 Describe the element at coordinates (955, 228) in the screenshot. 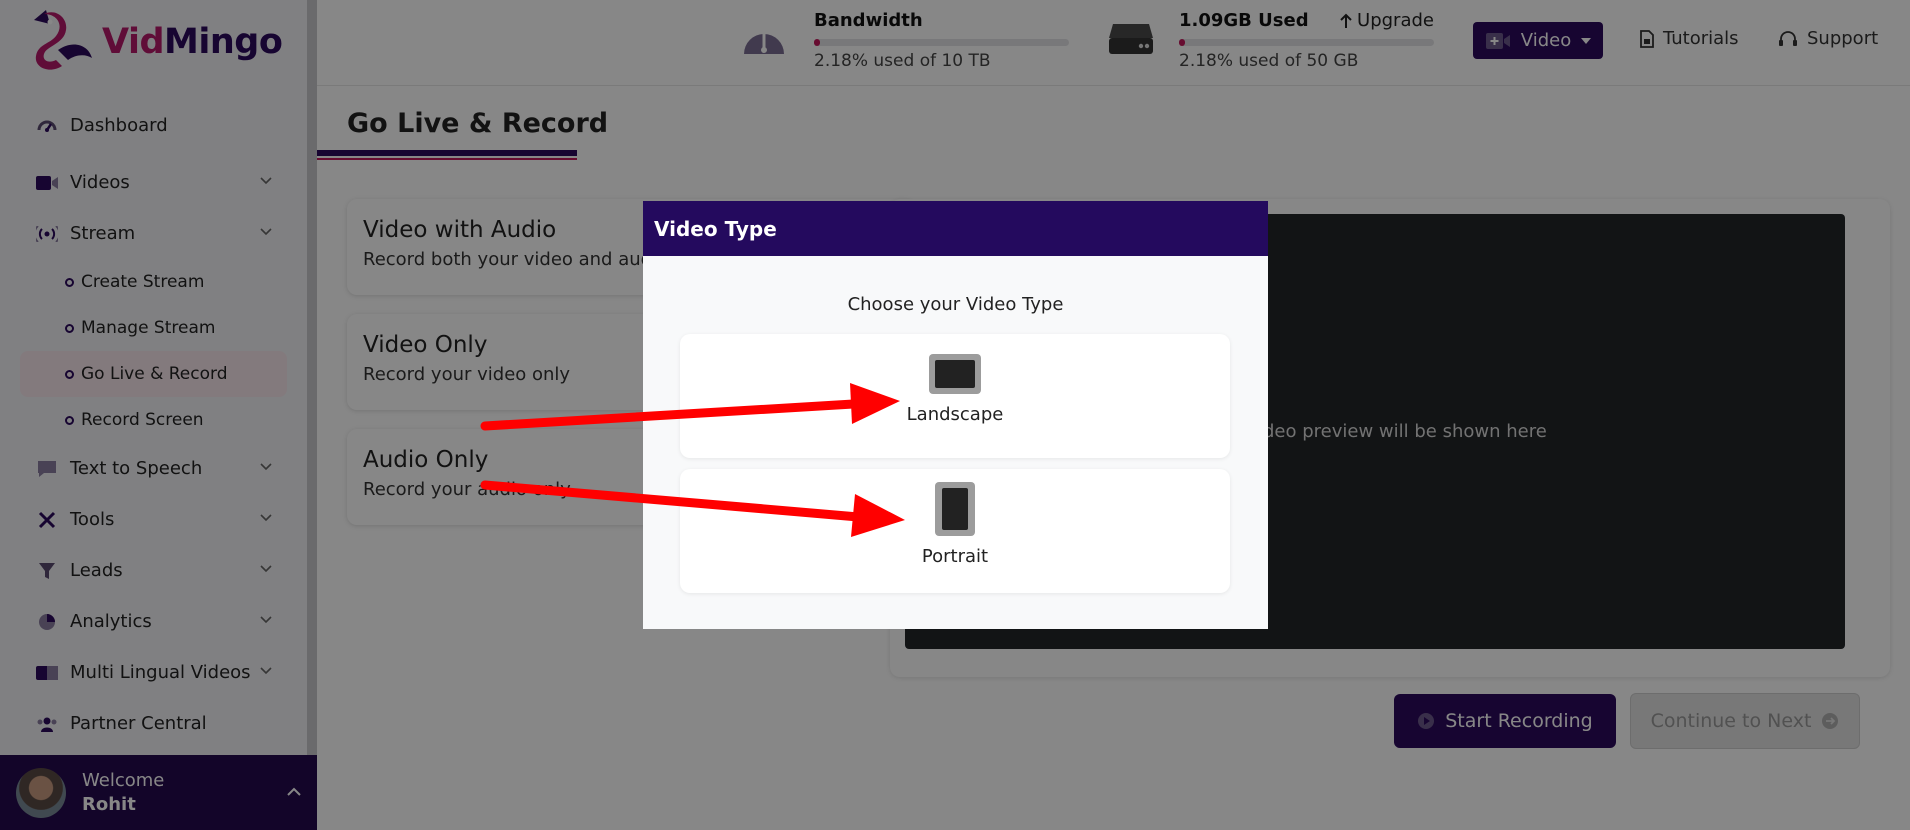

I see `modal-title: Video Type` at that location.